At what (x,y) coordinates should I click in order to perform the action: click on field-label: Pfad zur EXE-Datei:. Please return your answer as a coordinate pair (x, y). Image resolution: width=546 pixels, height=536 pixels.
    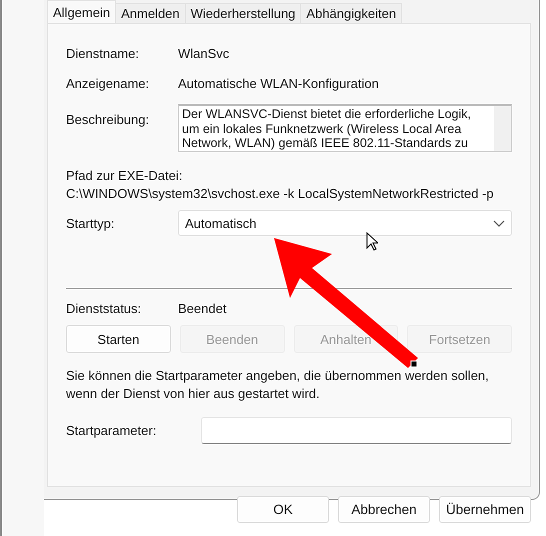
    Looking at the image, I should click on (125, 175).